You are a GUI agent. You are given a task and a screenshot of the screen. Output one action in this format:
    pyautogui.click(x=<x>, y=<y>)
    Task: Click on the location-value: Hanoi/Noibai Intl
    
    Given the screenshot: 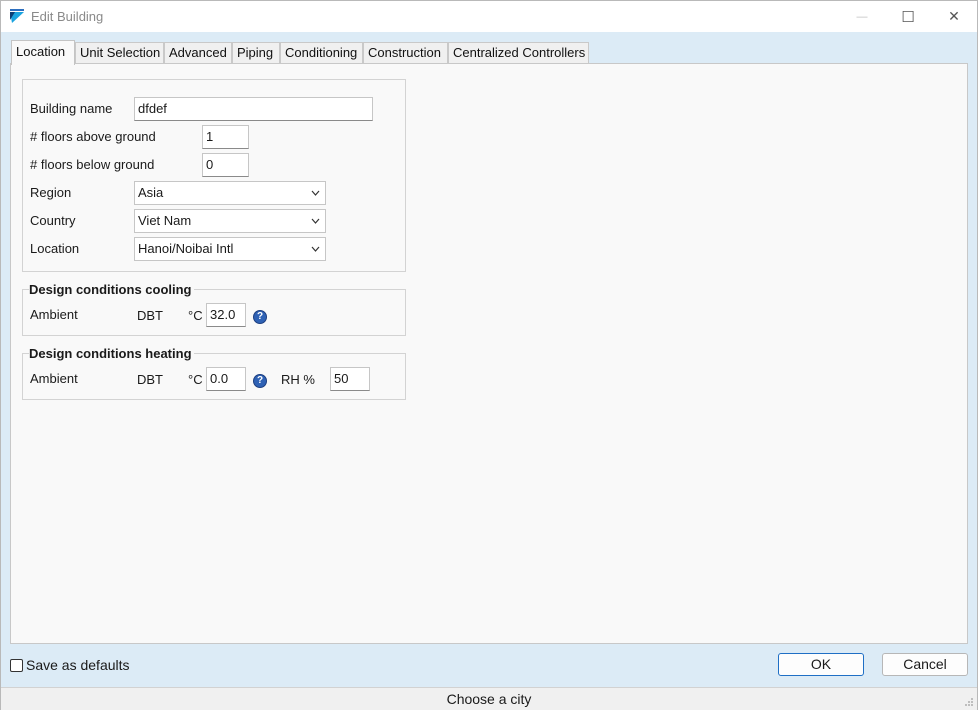 What is the action you would take?
    pyautogui.click(x=186, y=248)
    